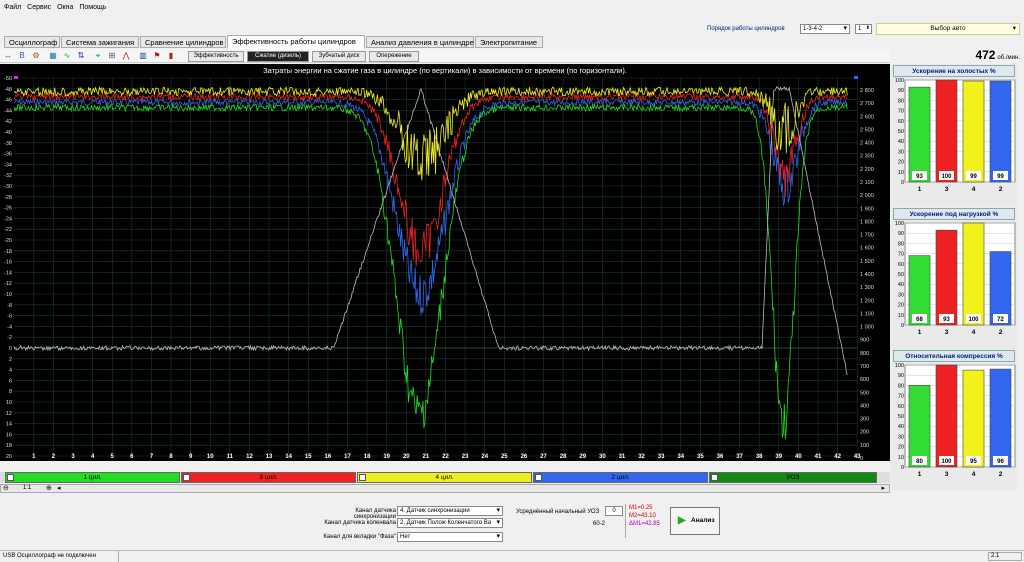  What do you see at coordinates (948, 29) in the screenshot?
I see `vehicle-select: Выбор авто ▾` at bounding box center [948, 29].